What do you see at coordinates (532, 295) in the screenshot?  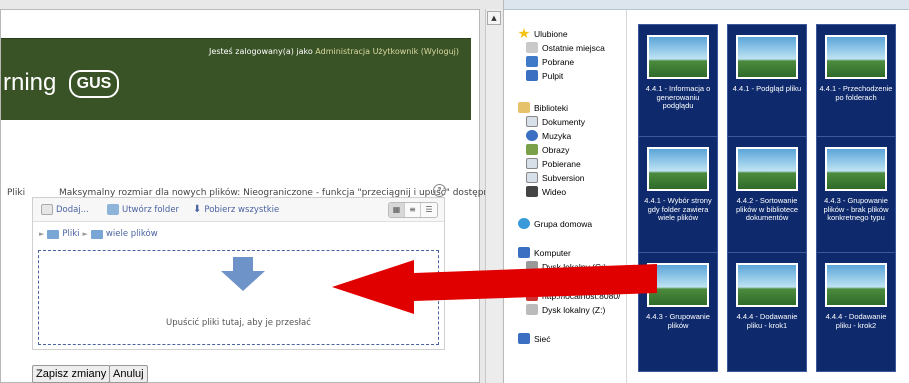 I see `network-drive-icon` at bounding box center [532, 295].